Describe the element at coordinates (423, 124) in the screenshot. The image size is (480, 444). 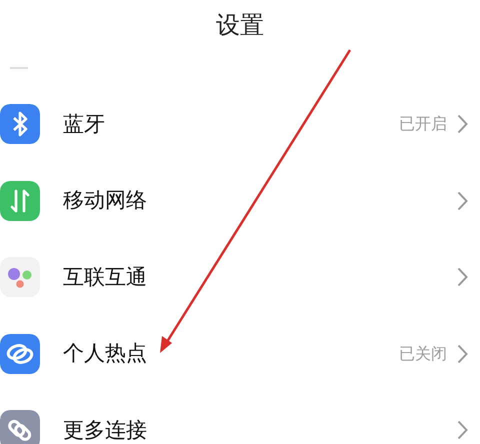
I see `setting-status: 已开启` at that location.